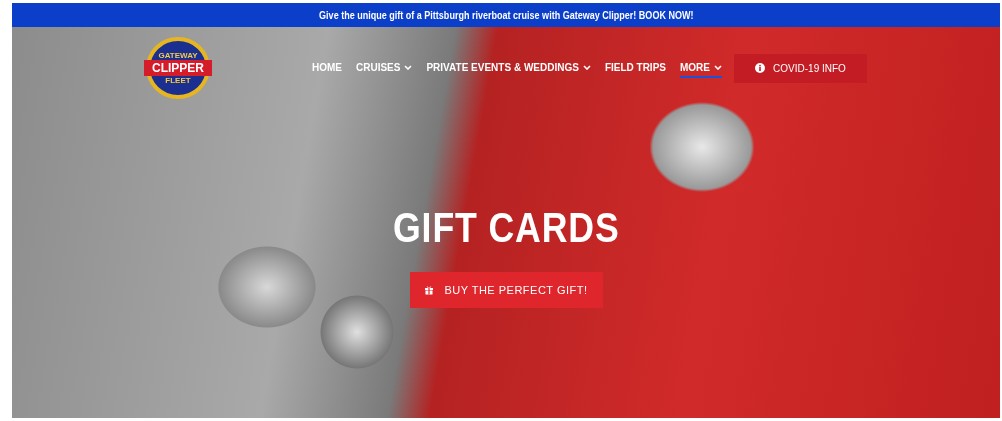 The image size is (1002, 421). Describe the element at coordinates (178, 68) in the screenshot. I see `logo-text: CLIPPER` at that location.